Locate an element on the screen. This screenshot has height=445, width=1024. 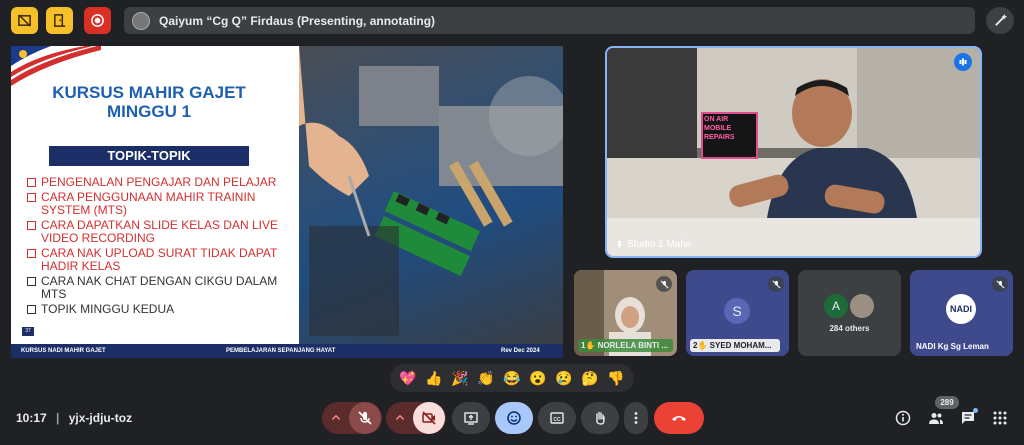
slide-footer-right: Rev Dec 2024 is located at coordinates (520, 351).